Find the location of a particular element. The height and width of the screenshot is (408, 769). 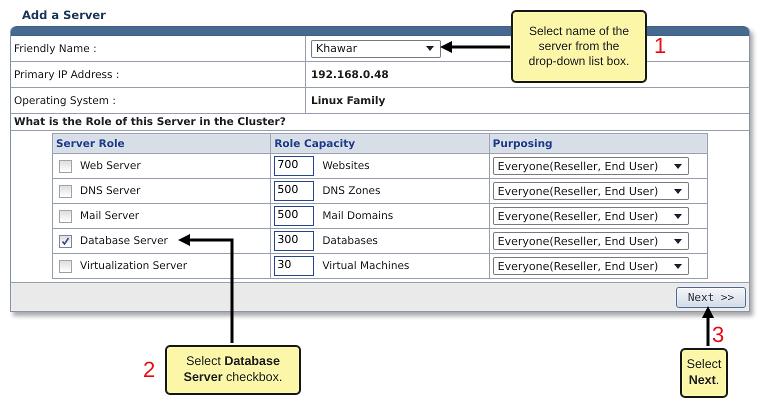

capacity-unit: Websites is located at coordinates (346, 166).